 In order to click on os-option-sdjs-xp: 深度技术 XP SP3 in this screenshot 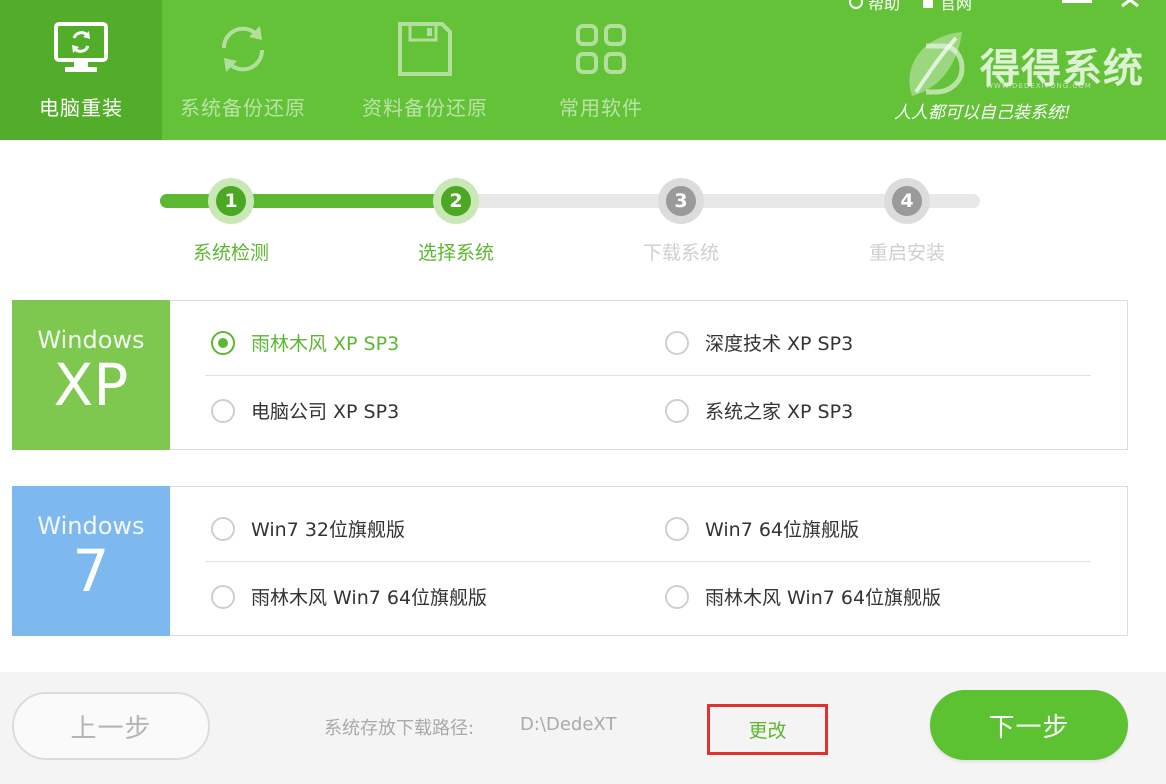, I will do `click(759, 342)`.